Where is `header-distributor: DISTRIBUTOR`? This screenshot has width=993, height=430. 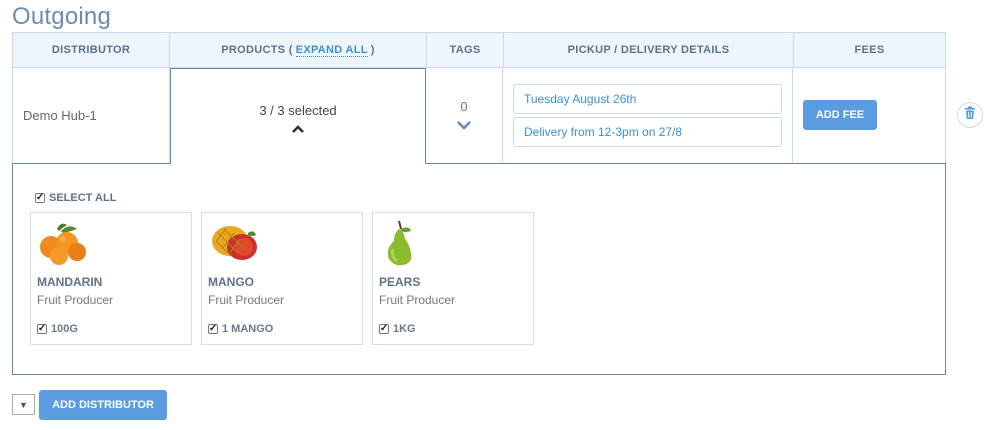
header-distributor: DISTRIBUTOR is located at coordinates (91, 50).